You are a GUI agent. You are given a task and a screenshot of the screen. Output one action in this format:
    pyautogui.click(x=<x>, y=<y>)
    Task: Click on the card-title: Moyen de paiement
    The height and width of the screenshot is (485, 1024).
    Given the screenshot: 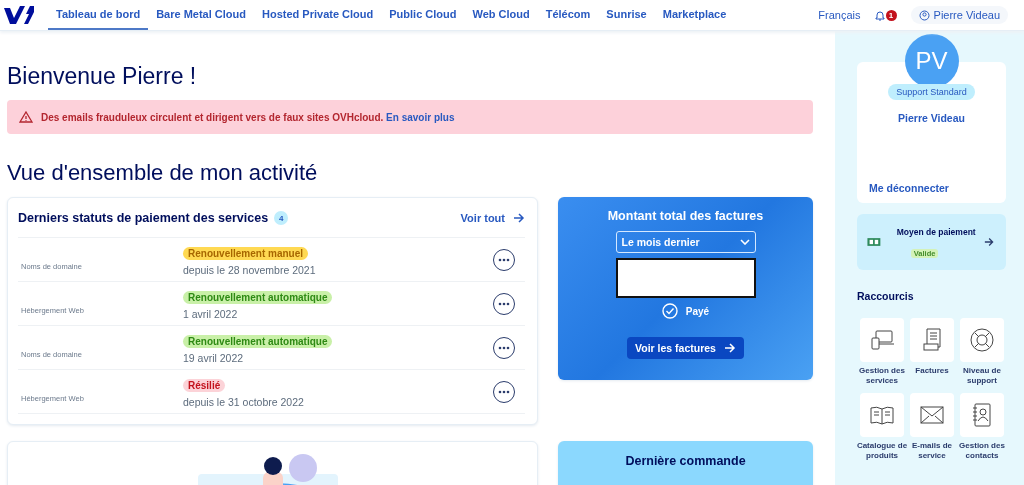 What is the action you would take?
    pyautogui.click(x=936, y=231)
    